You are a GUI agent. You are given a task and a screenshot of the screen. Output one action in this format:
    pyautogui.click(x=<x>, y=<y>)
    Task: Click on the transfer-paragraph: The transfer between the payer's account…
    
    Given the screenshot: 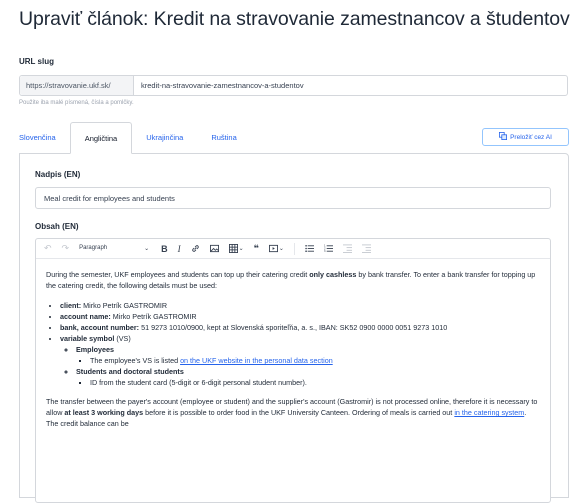 What is the action you would take?
    pyautogui.click(x=293, y=412)
    